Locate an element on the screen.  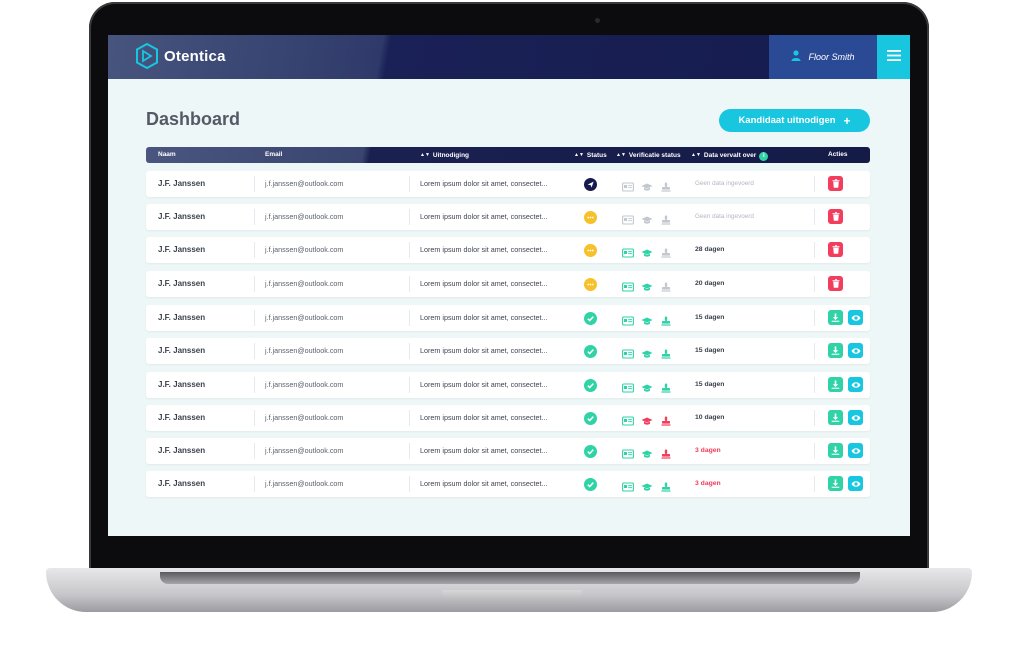
sort-icon: ▲▼ is located at coordinates (425, 155).